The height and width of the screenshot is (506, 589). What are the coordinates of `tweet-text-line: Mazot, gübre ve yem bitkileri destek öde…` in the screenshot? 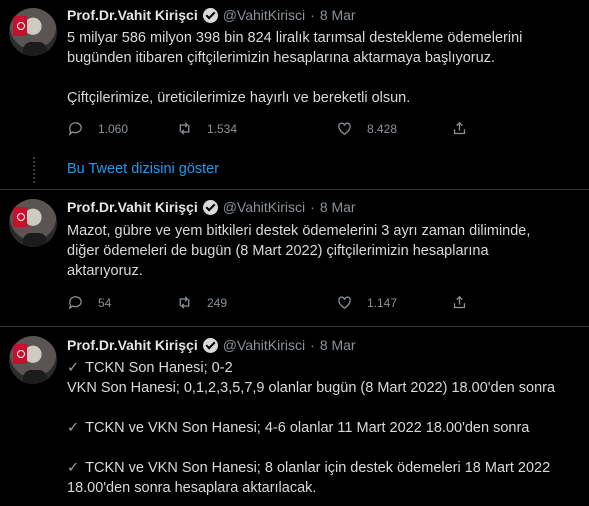 It's located at (299, 231).